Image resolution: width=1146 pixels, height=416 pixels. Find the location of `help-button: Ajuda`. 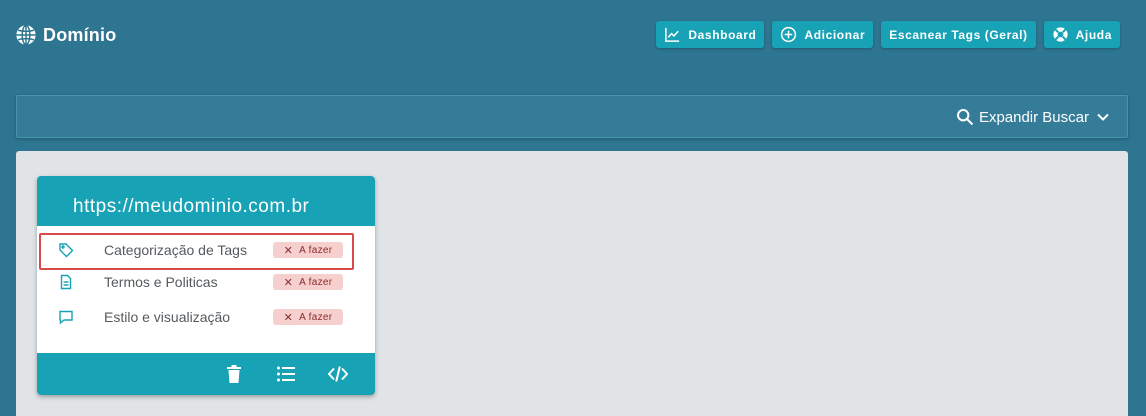

help-button: Ajuda is located at coordinates (1081, 34).